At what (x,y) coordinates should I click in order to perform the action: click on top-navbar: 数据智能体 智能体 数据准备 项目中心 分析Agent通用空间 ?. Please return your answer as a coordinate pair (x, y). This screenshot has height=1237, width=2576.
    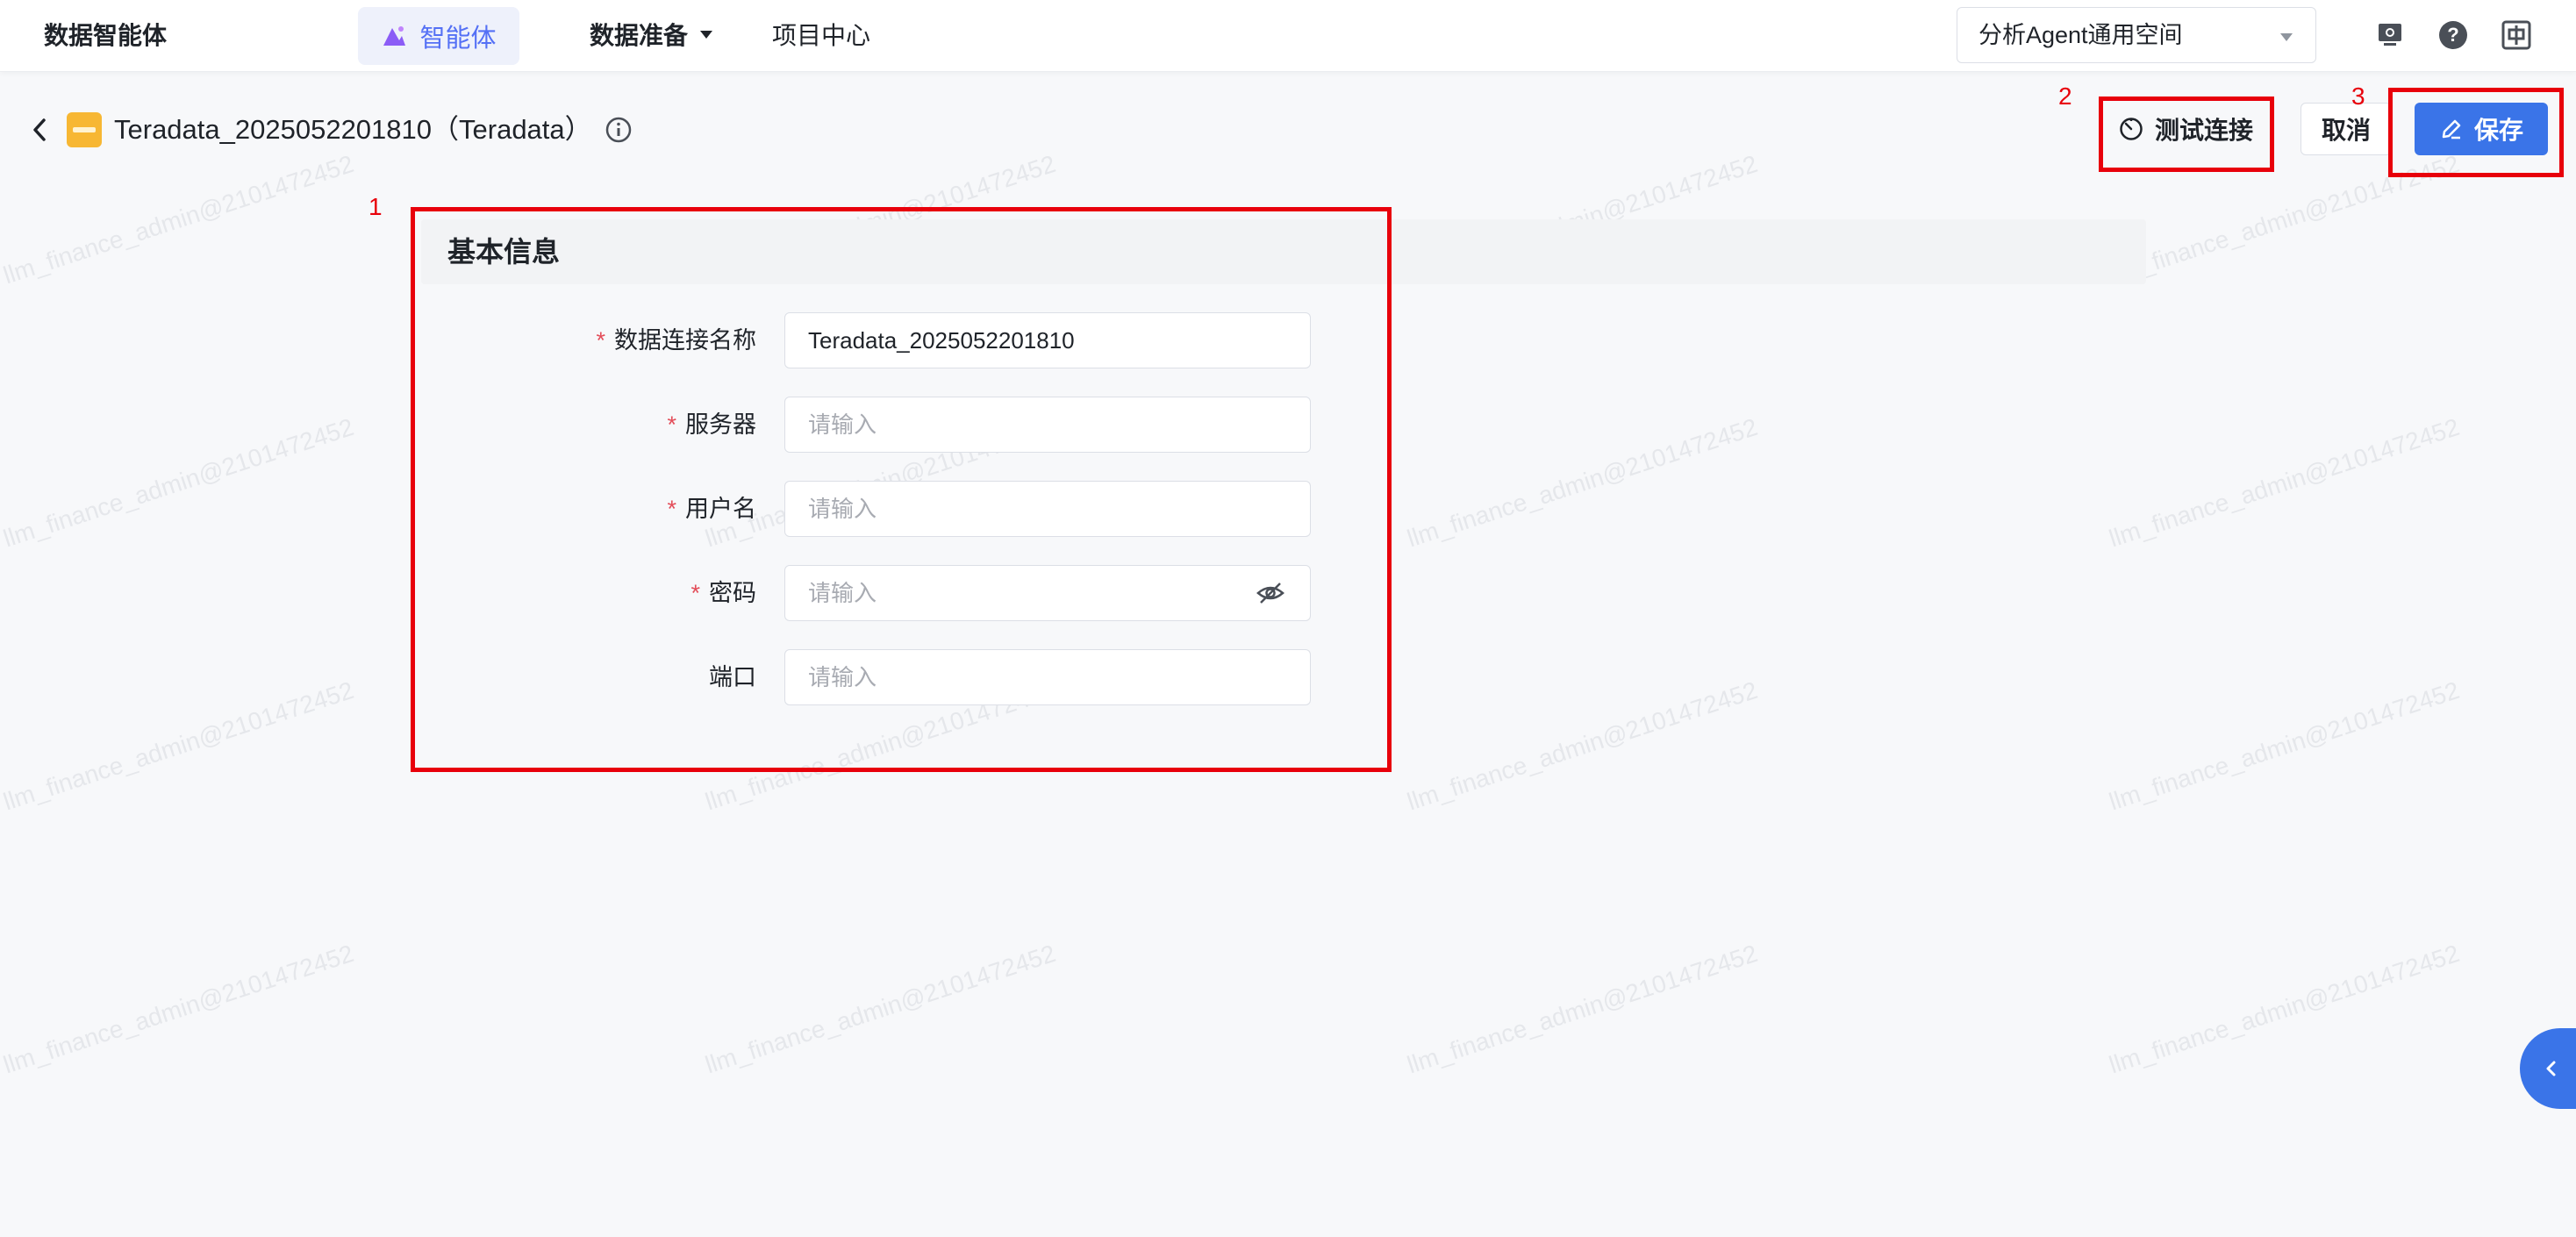
    Looking at the image, I should click on (1288, 36).